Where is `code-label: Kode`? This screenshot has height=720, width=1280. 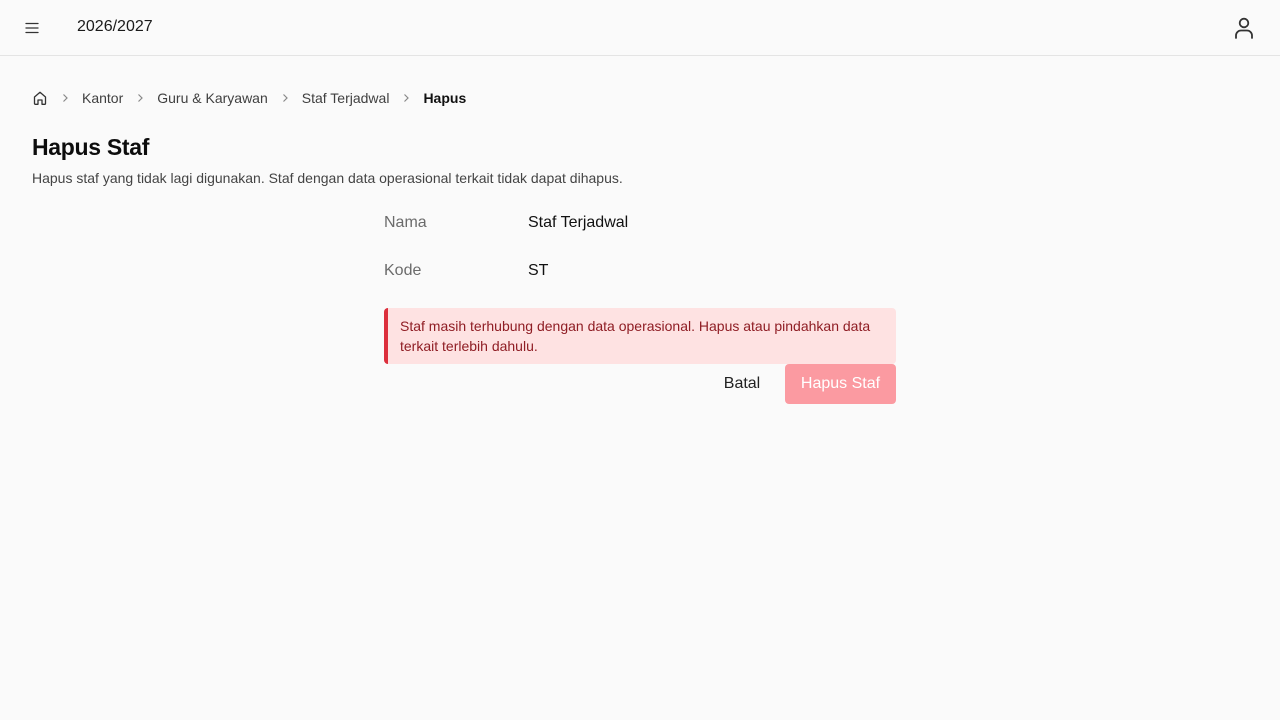
code-label: Kode is located at coordinates (403, 270).